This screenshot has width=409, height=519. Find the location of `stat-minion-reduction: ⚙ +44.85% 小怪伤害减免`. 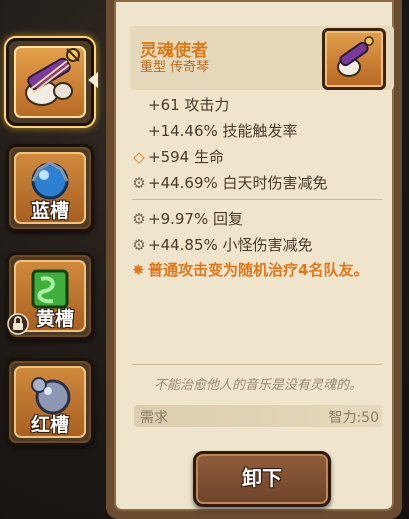

stat-minion-reduction: ⚙ +44.85% 小怪伤害减免 is located at coordinates (222, 244).